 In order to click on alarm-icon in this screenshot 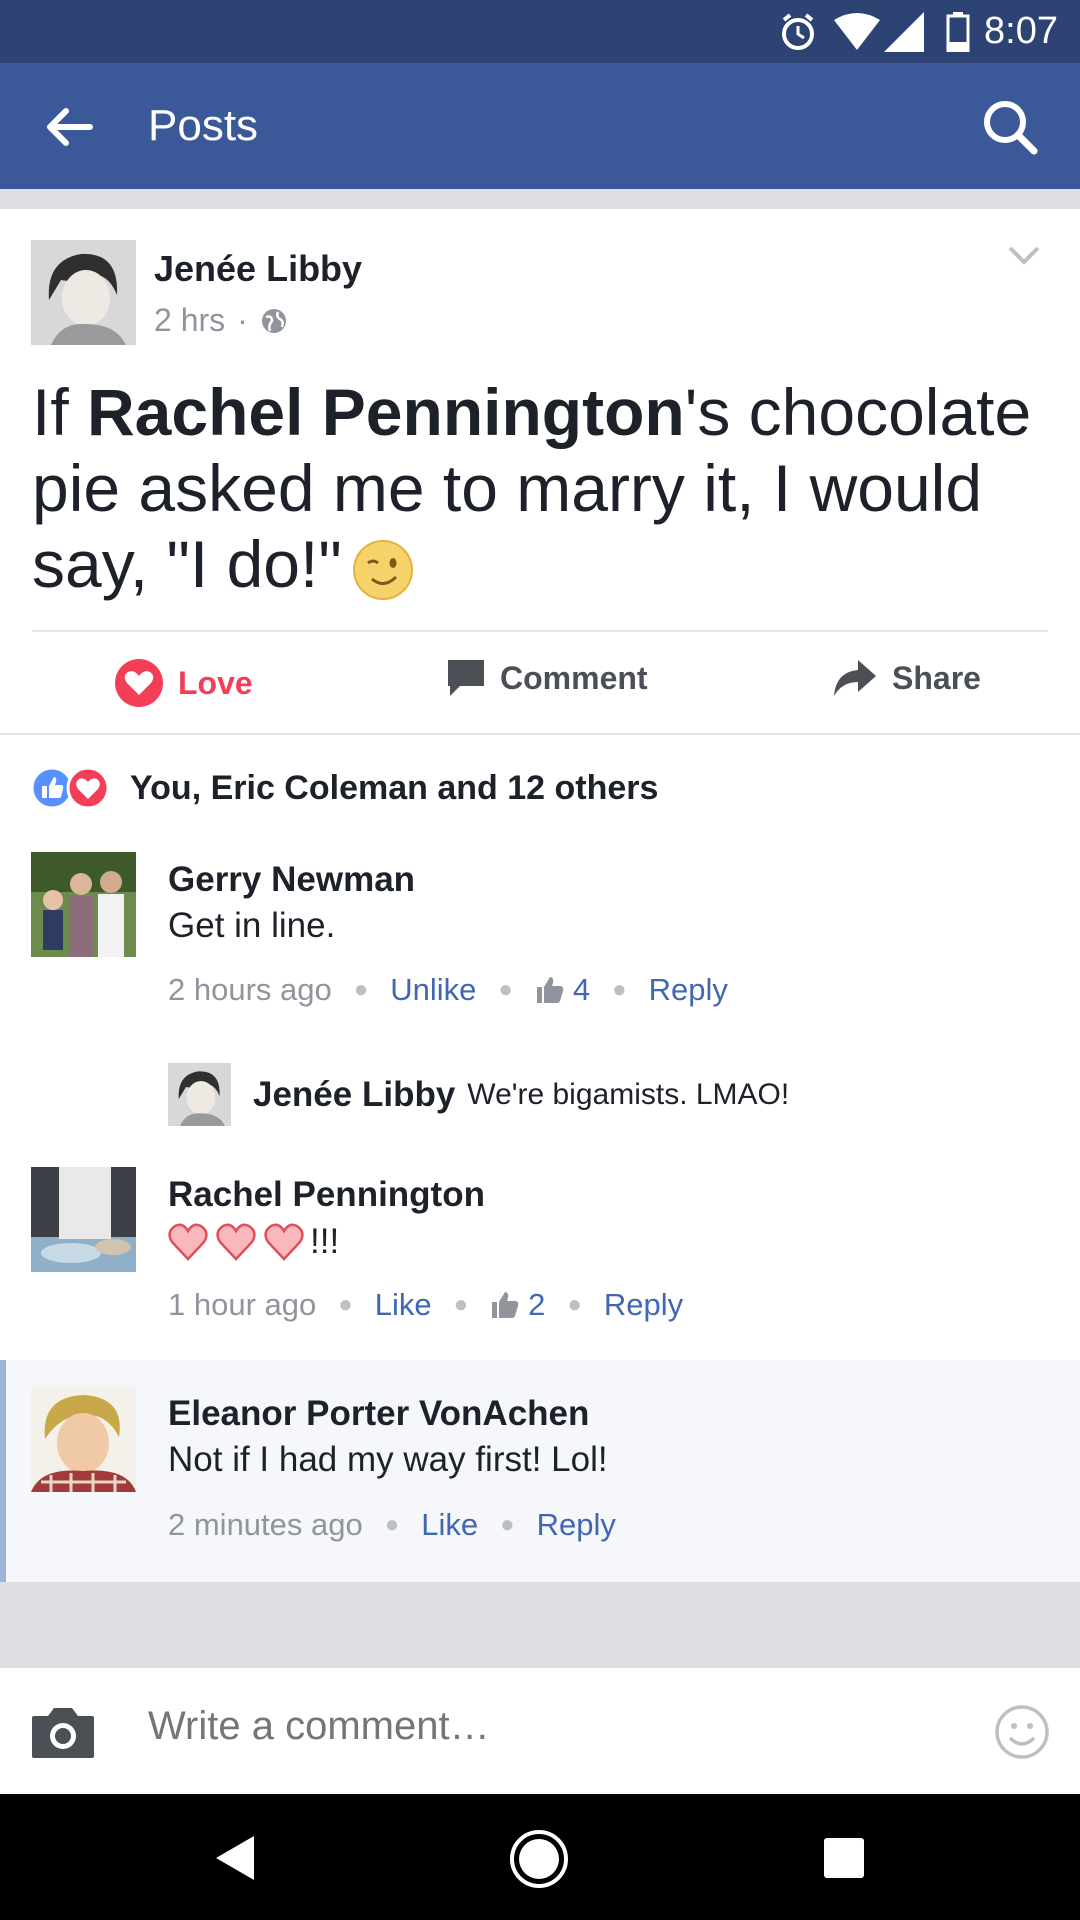, I will do `click(798, 31)`.